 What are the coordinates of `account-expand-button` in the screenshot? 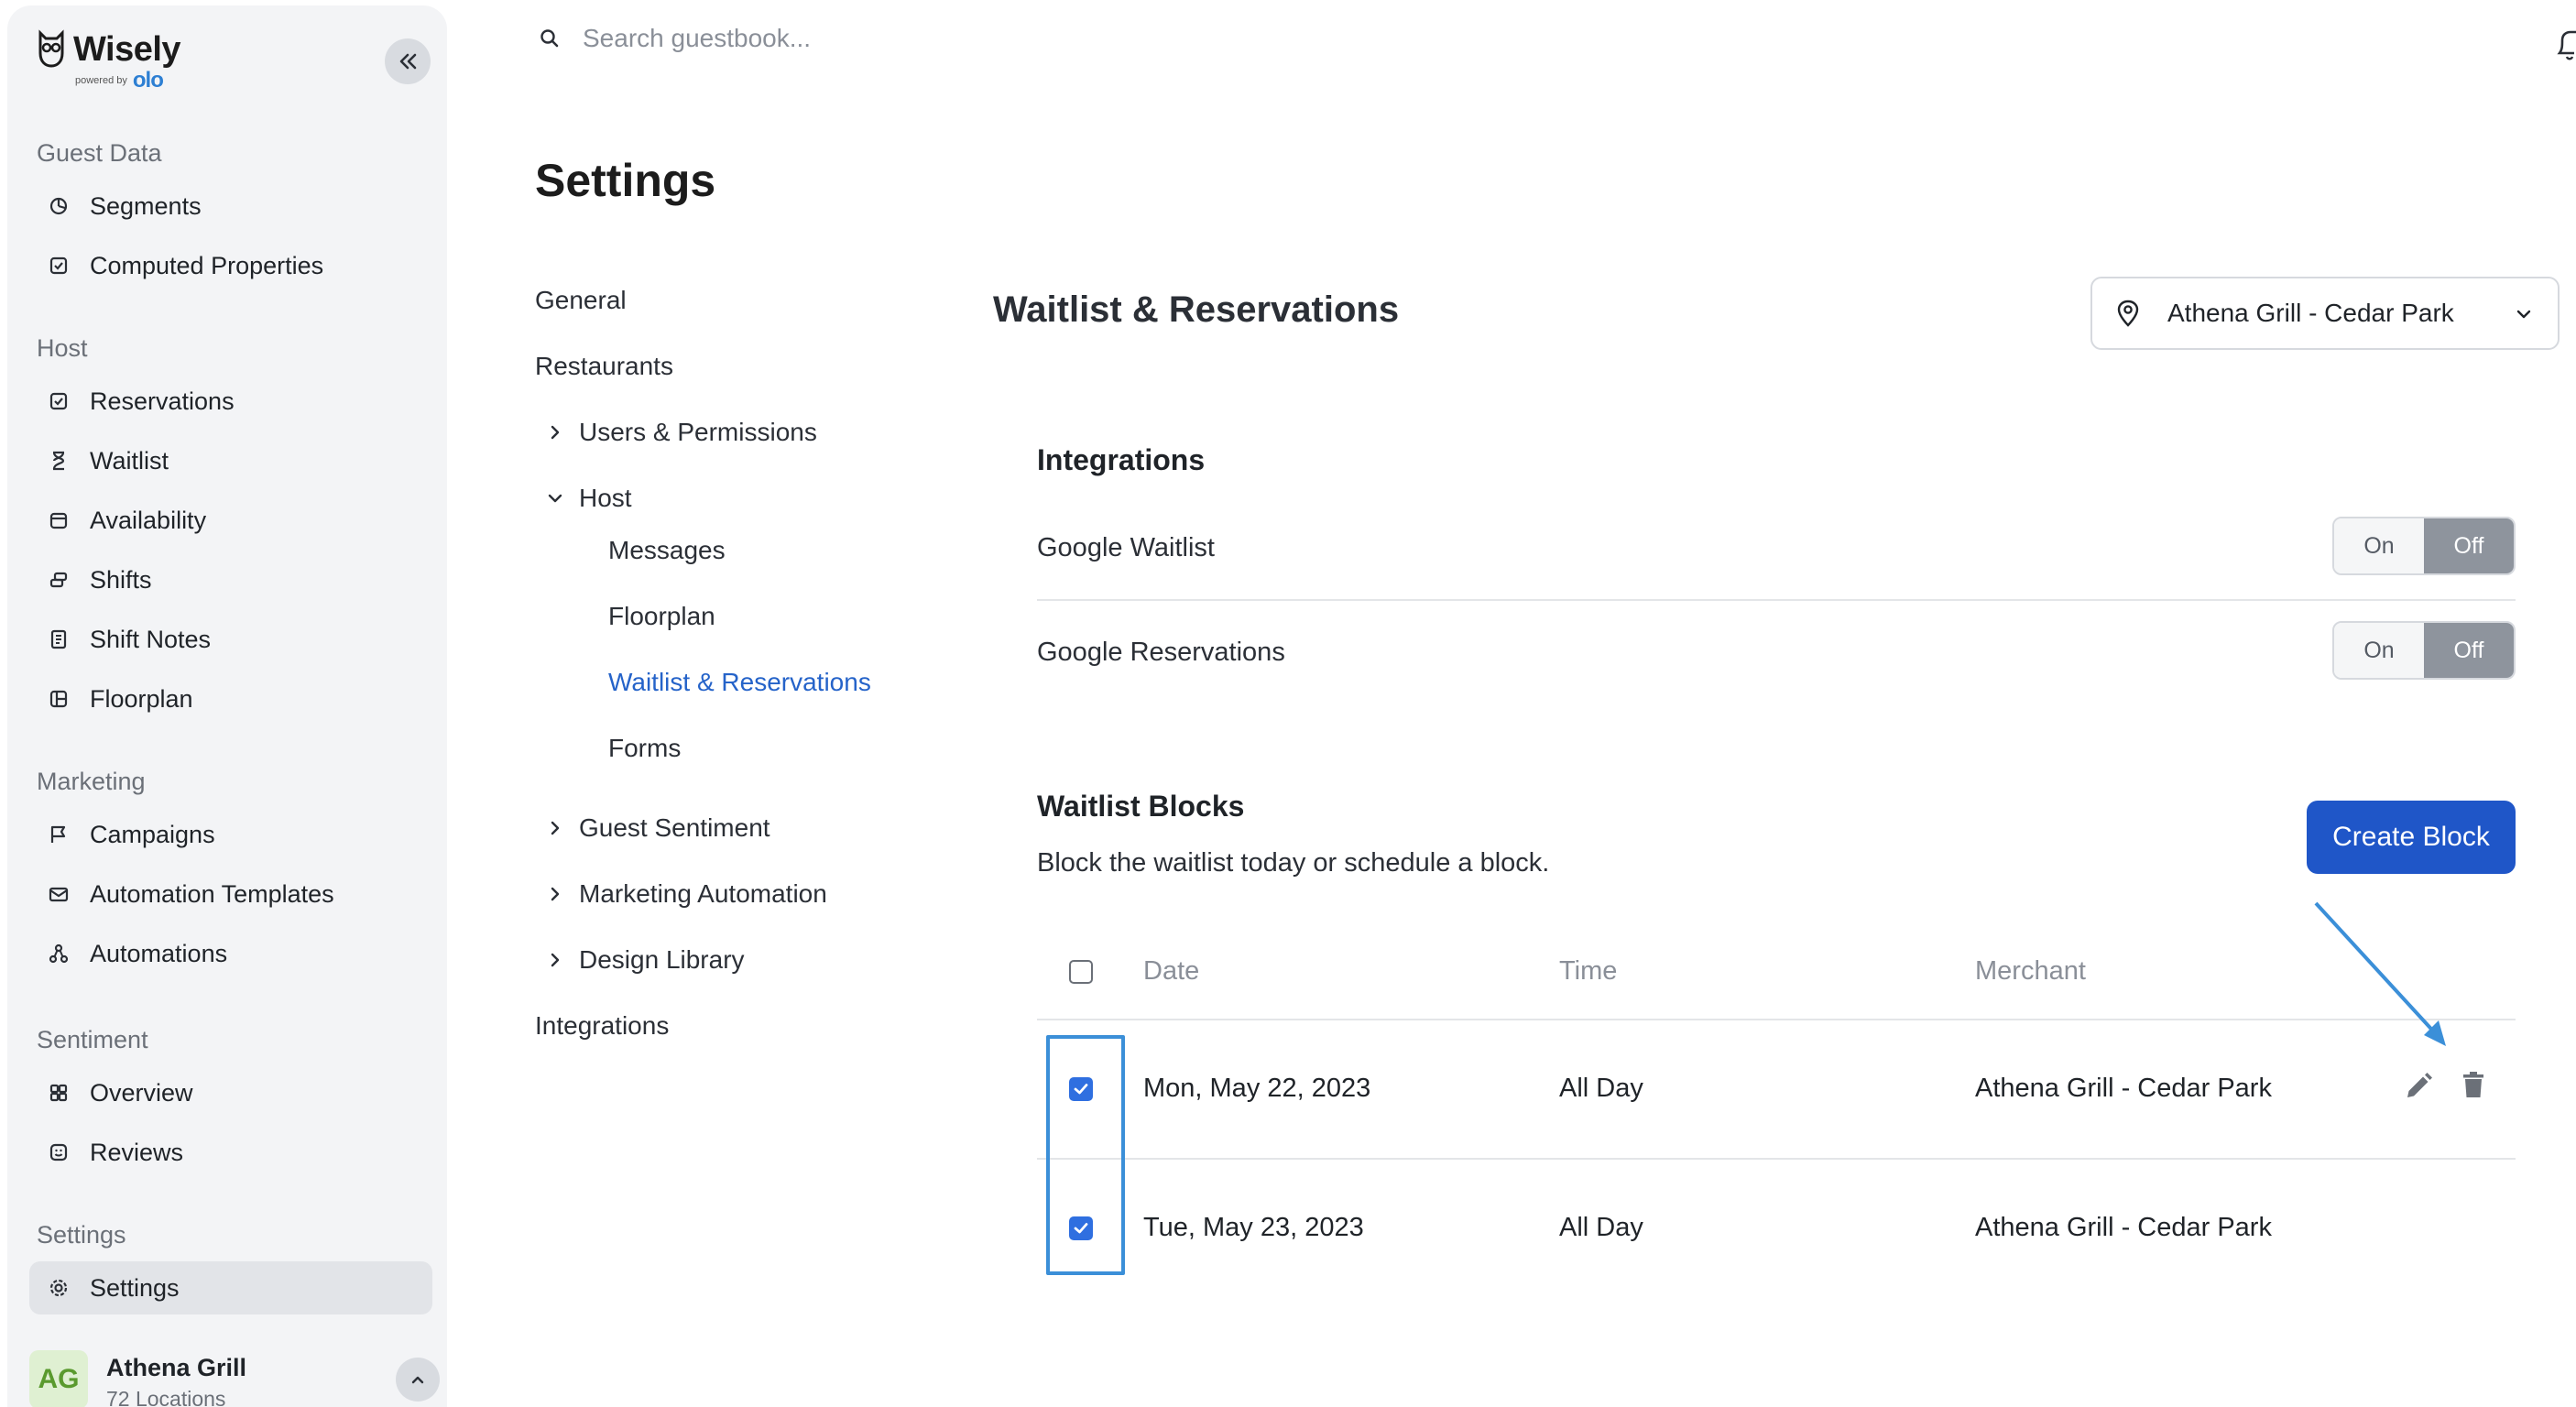 It's located at (418, 1380).